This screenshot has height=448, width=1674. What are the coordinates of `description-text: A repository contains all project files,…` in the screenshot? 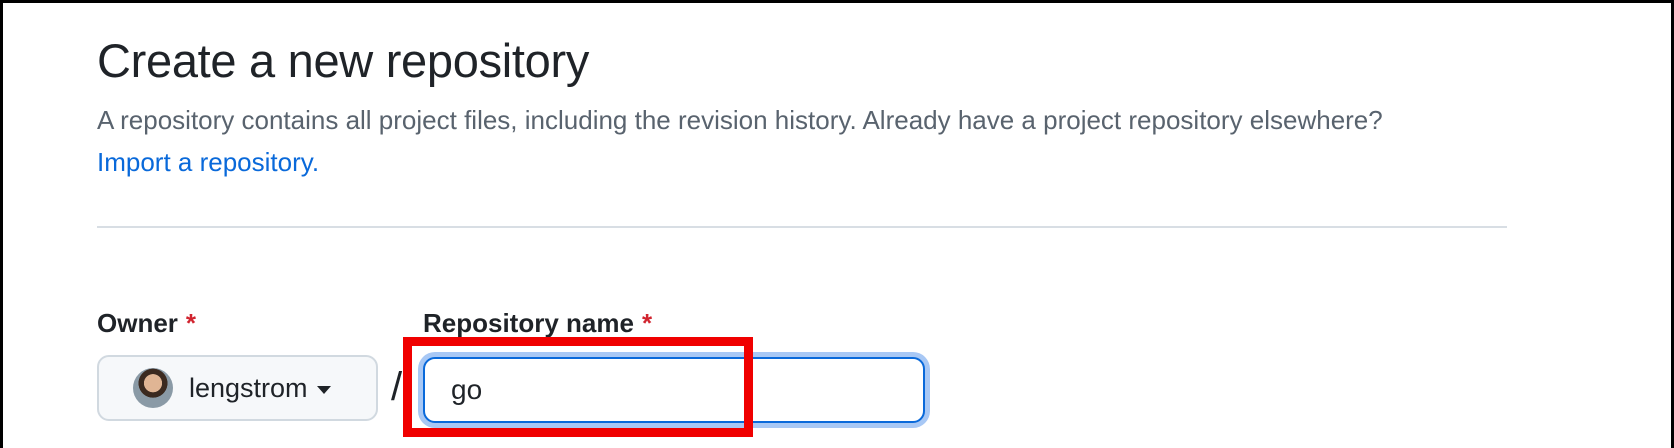 It's located at (740, 120).